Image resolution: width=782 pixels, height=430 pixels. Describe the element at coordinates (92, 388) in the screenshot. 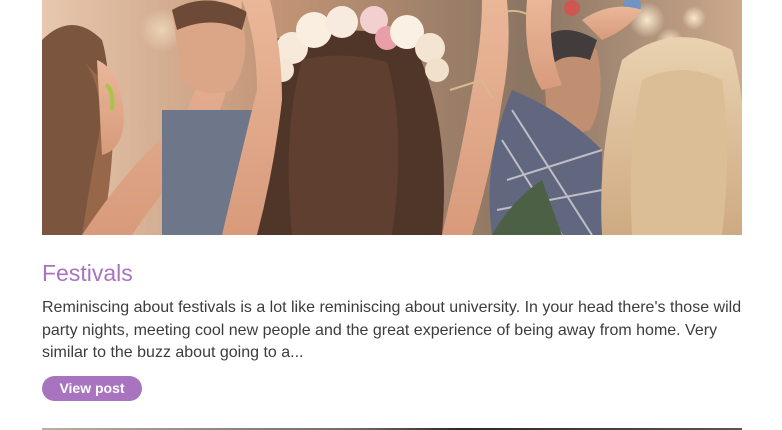

I see `view-post-button: View post` at that location.